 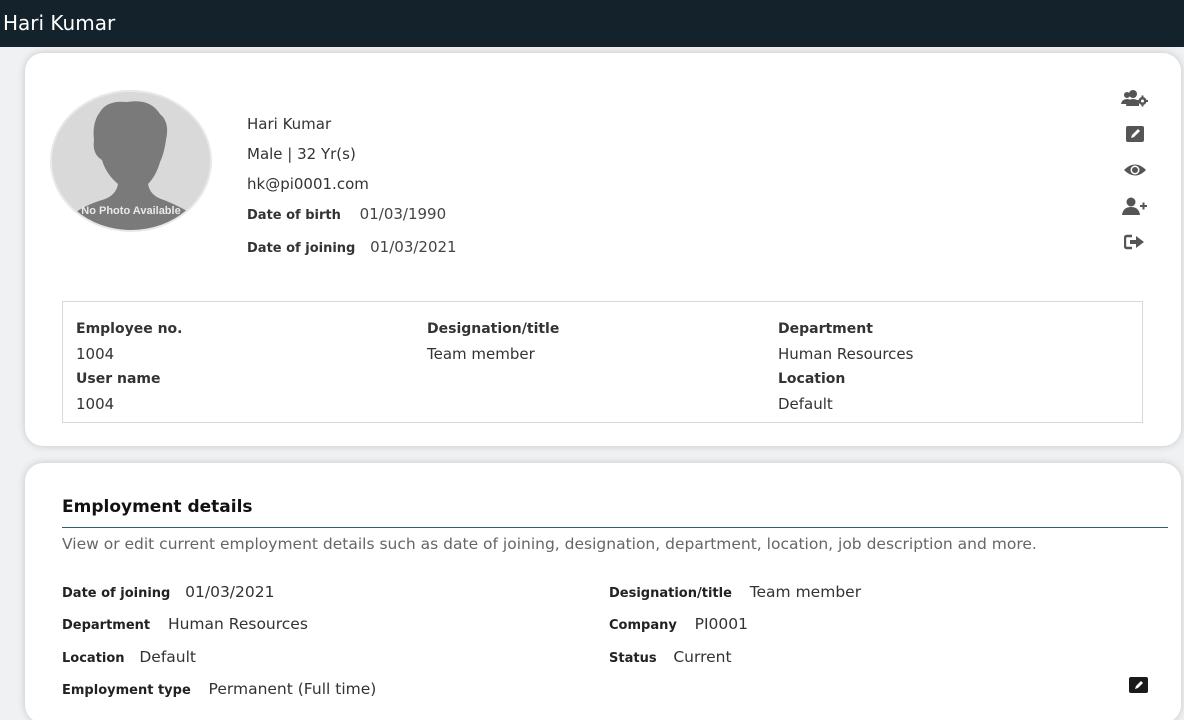 What do you see at coordinates (846, 354) in the screenshot?
I see `department-value: Human Resources` at bounding box center [846, 354].